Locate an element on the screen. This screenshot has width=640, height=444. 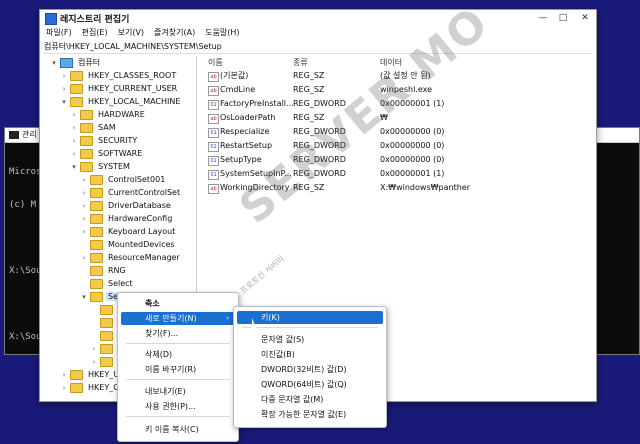
submenu-item-qword-value: QWORD(64비트) 값(Q) is located at coordinates (310, 384).